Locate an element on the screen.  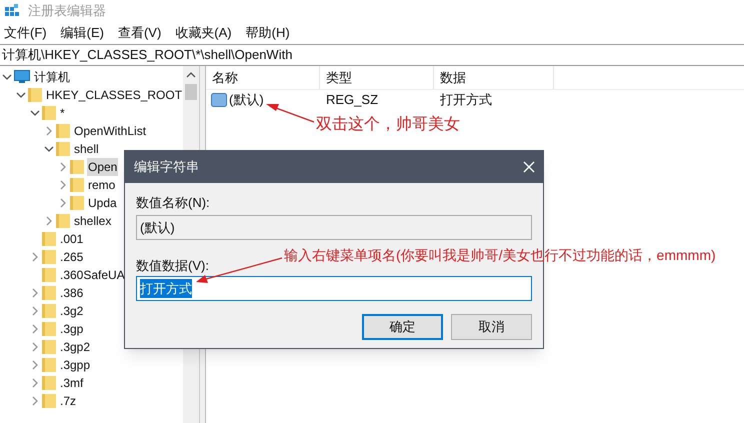
string-value-icon is located at coordinates (219, 100).